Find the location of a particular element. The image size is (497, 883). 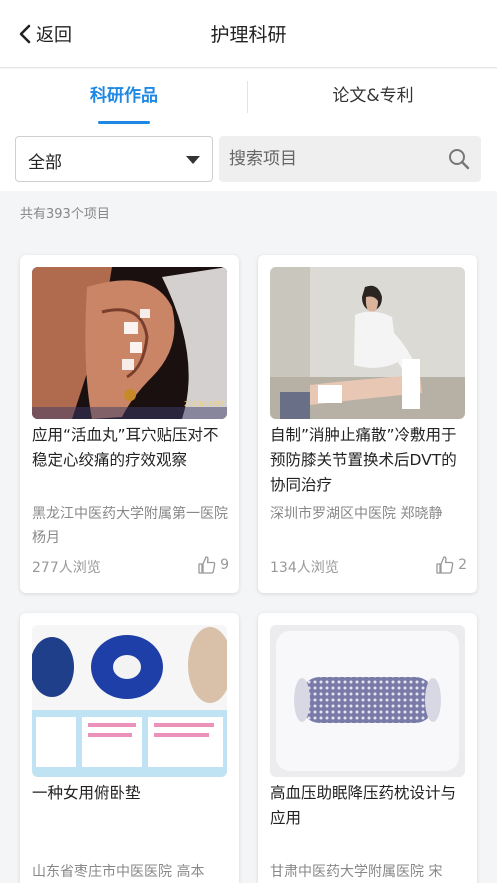

project-title: 一种女用俯卧垫 is located at coordinates (86, 793).